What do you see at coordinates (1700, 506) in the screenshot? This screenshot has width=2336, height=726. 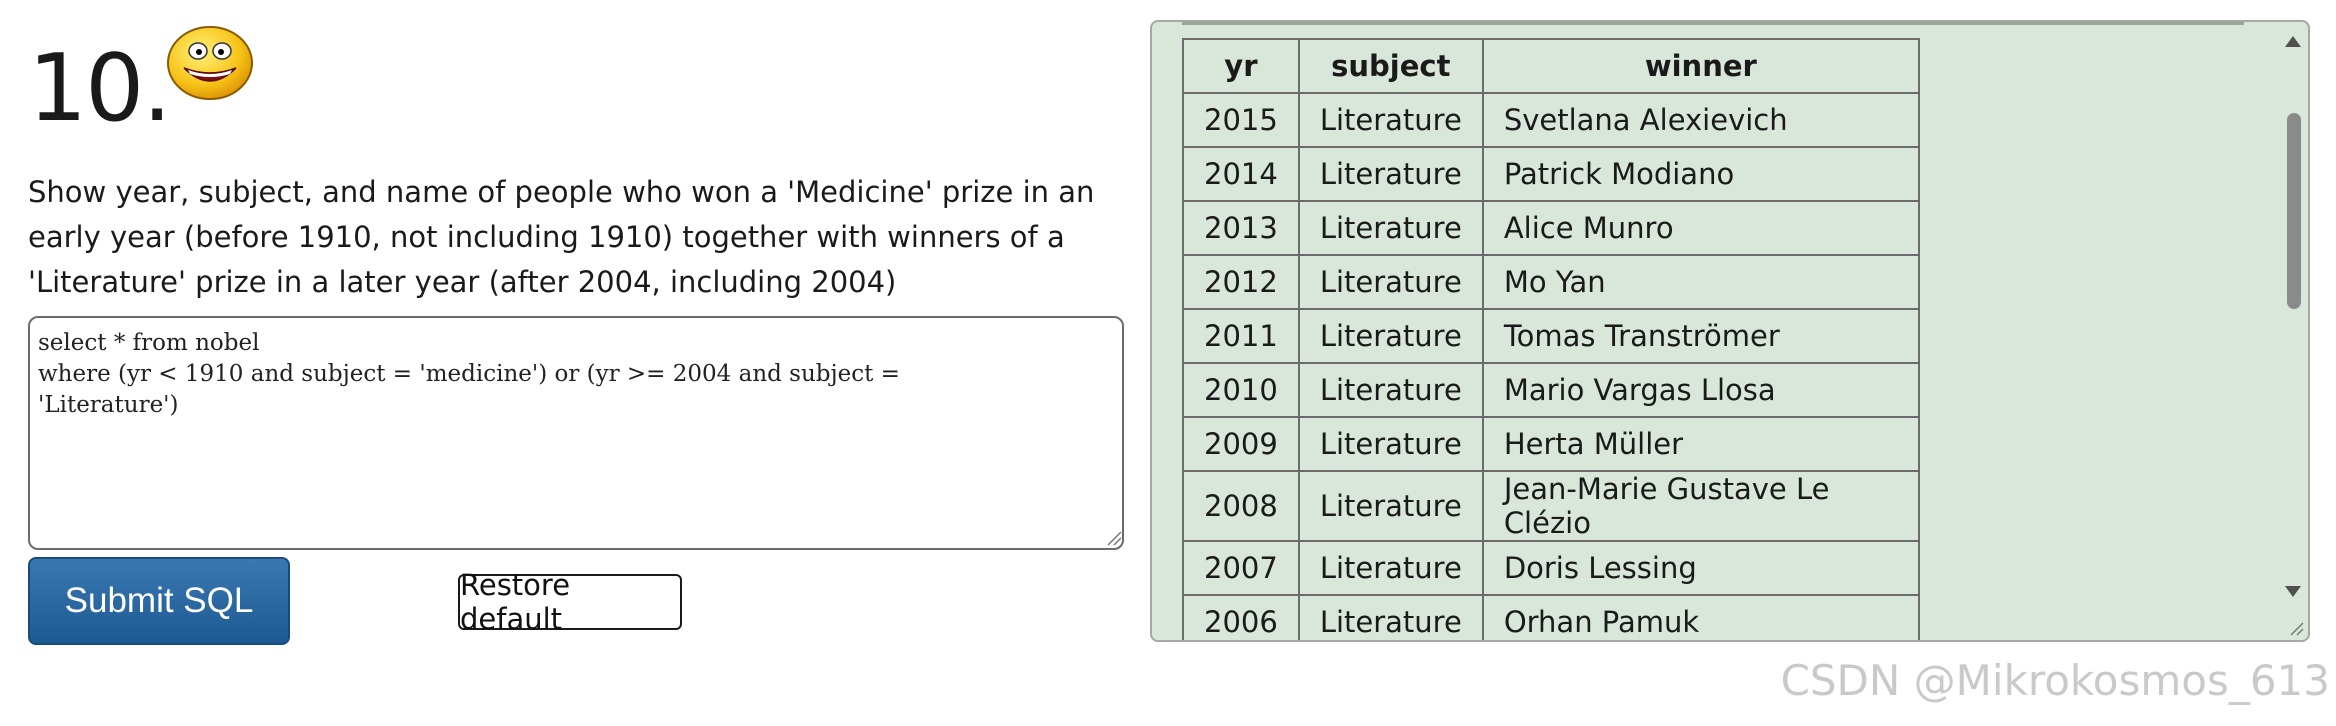 I see `cell-winner: Jean-Marie Gustave Le Clézio` at bounding box center [1700, 506].